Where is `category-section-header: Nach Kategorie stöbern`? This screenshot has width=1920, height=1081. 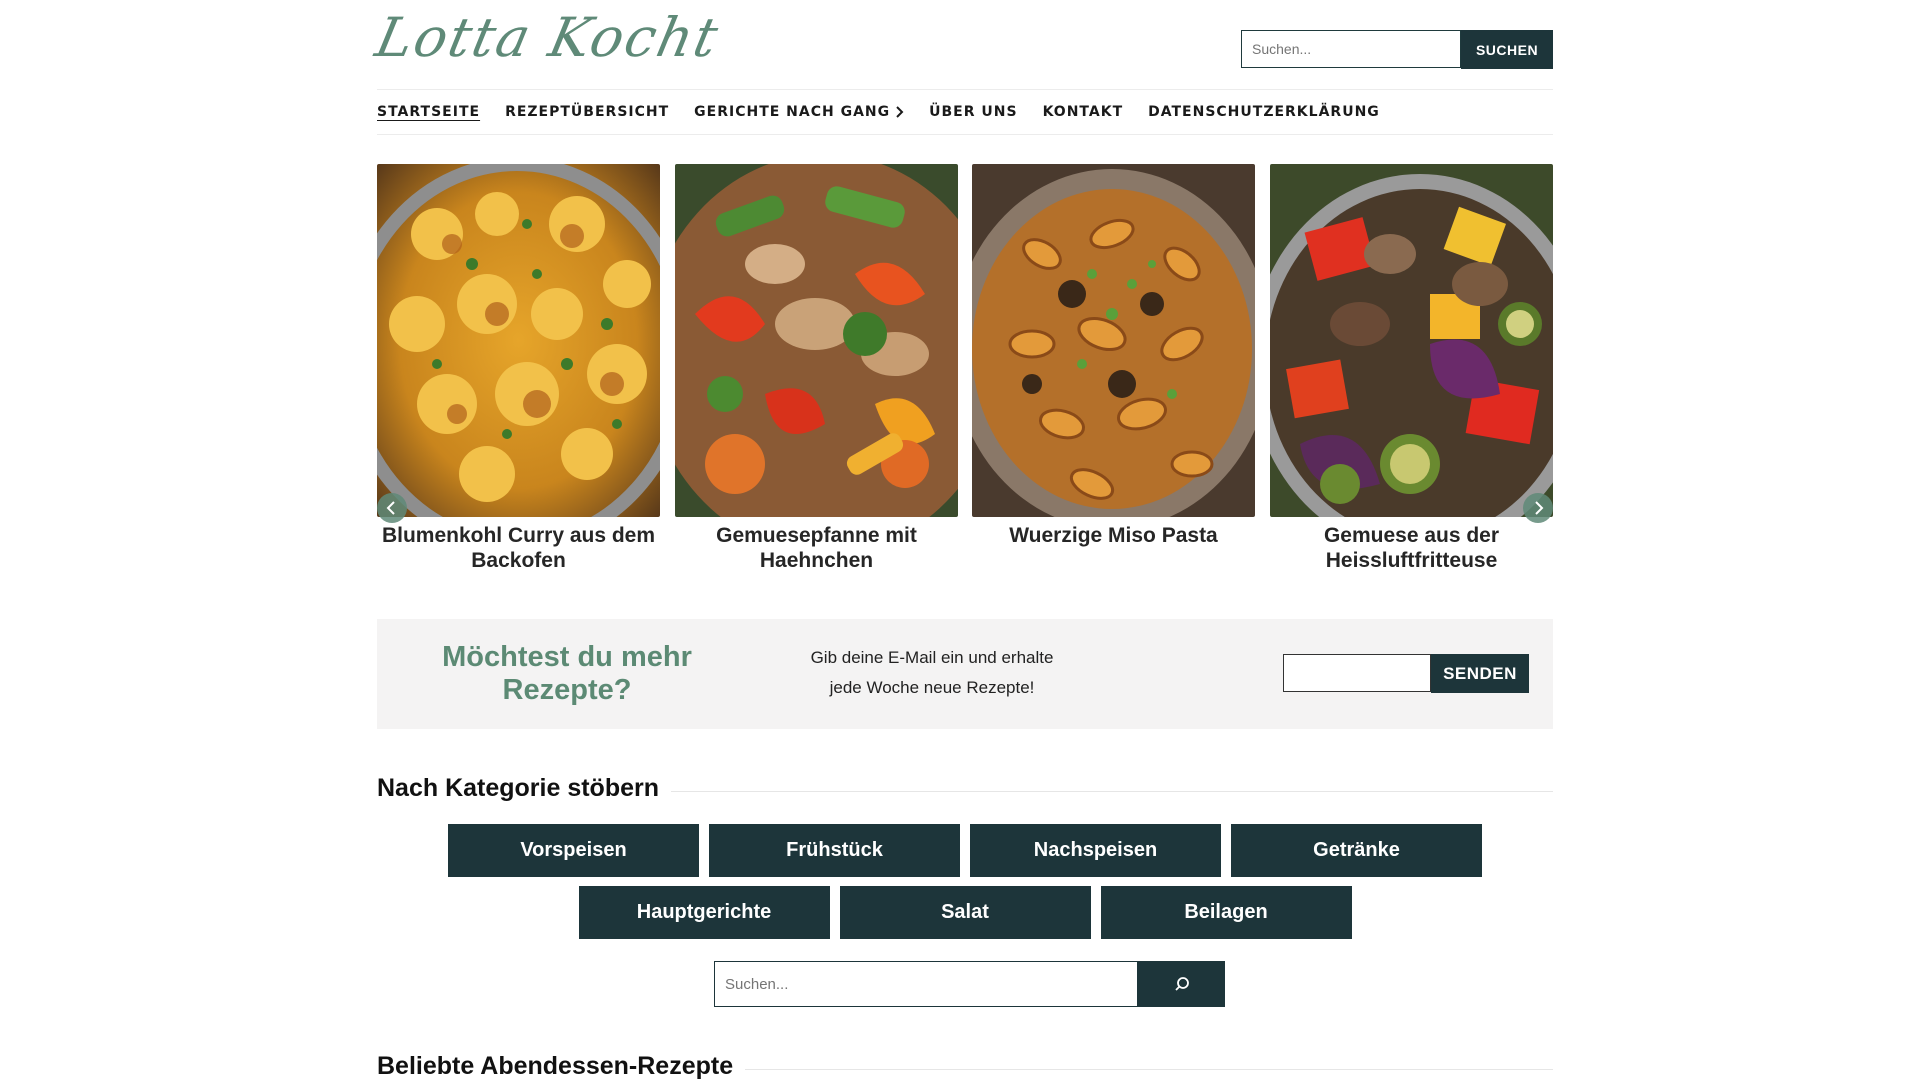 category-section-header: Nach Kategorie stöbern is located at coordinates (965, 788).